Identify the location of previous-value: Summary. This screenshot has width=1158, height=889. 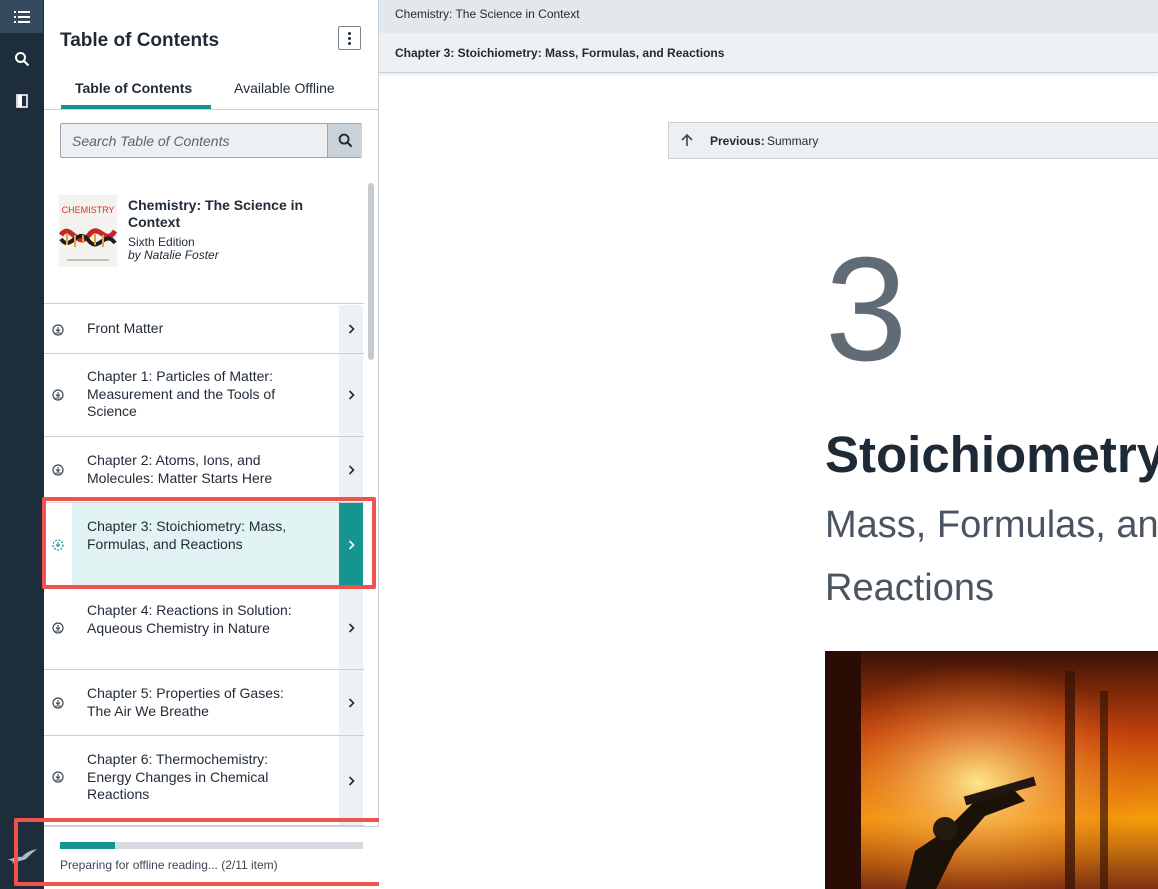
(793, 141).